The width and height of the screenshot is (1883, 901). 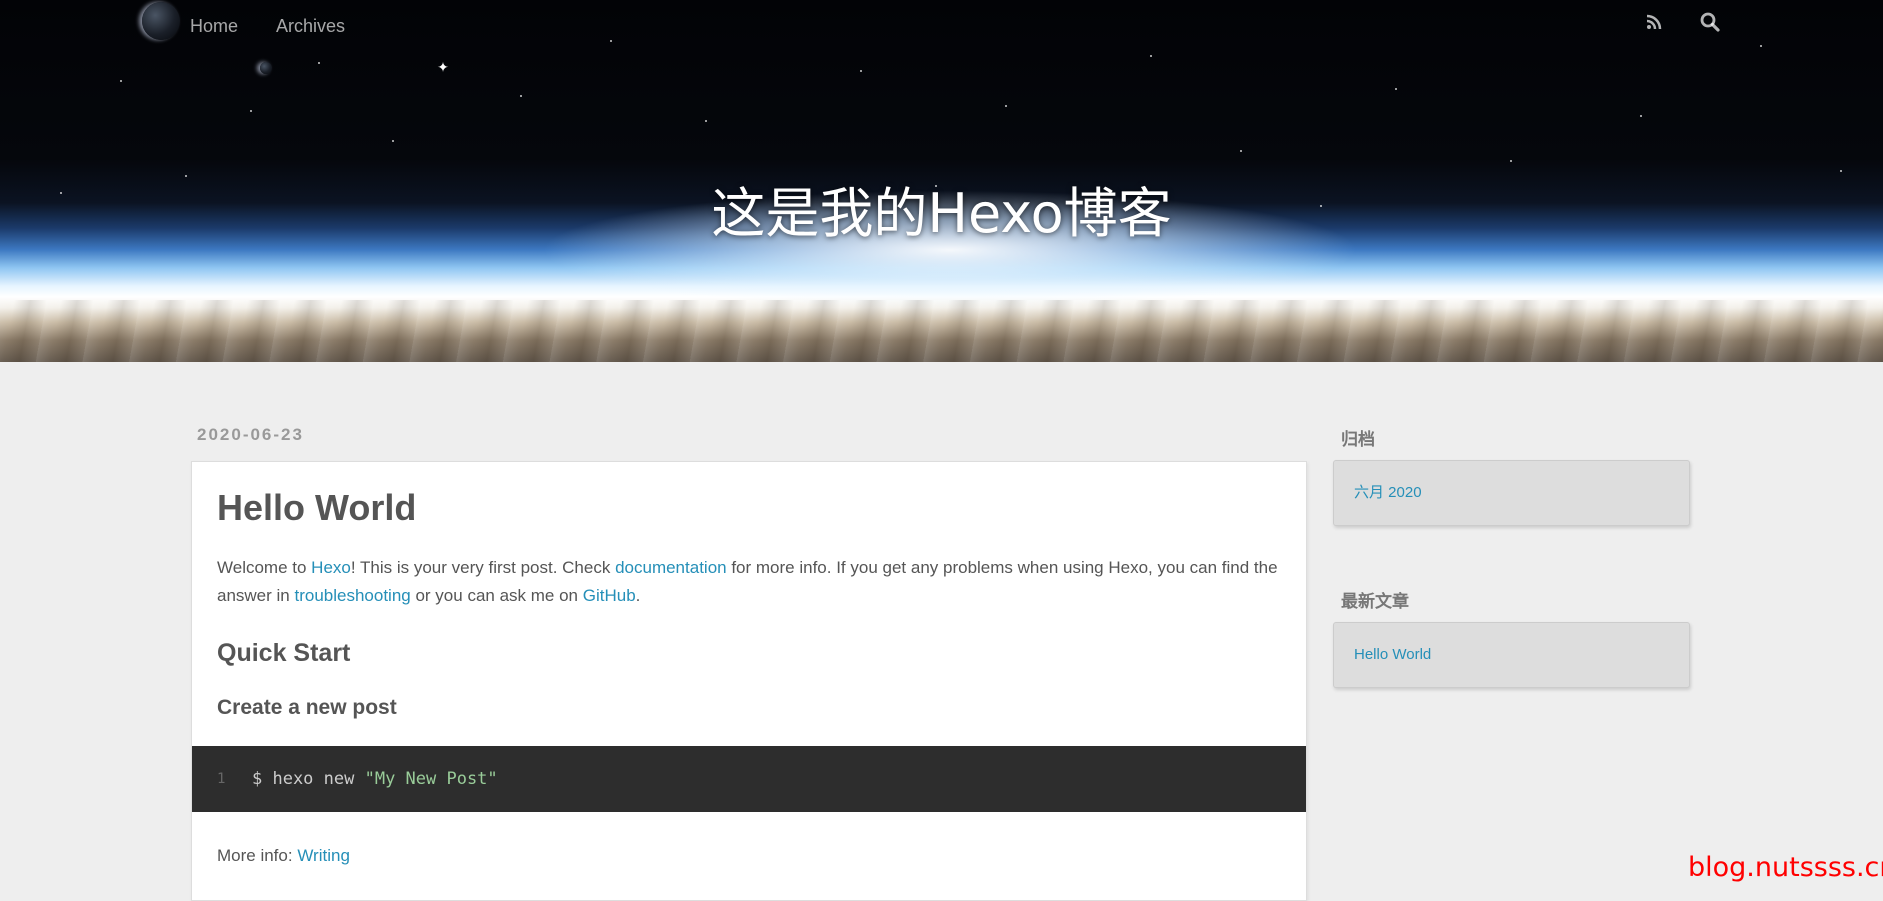 What do you see at coordinates (352, 595) in the screenshot?
I see `troubleshooting-link: troubleshooting` at bounding box center [352, 595].